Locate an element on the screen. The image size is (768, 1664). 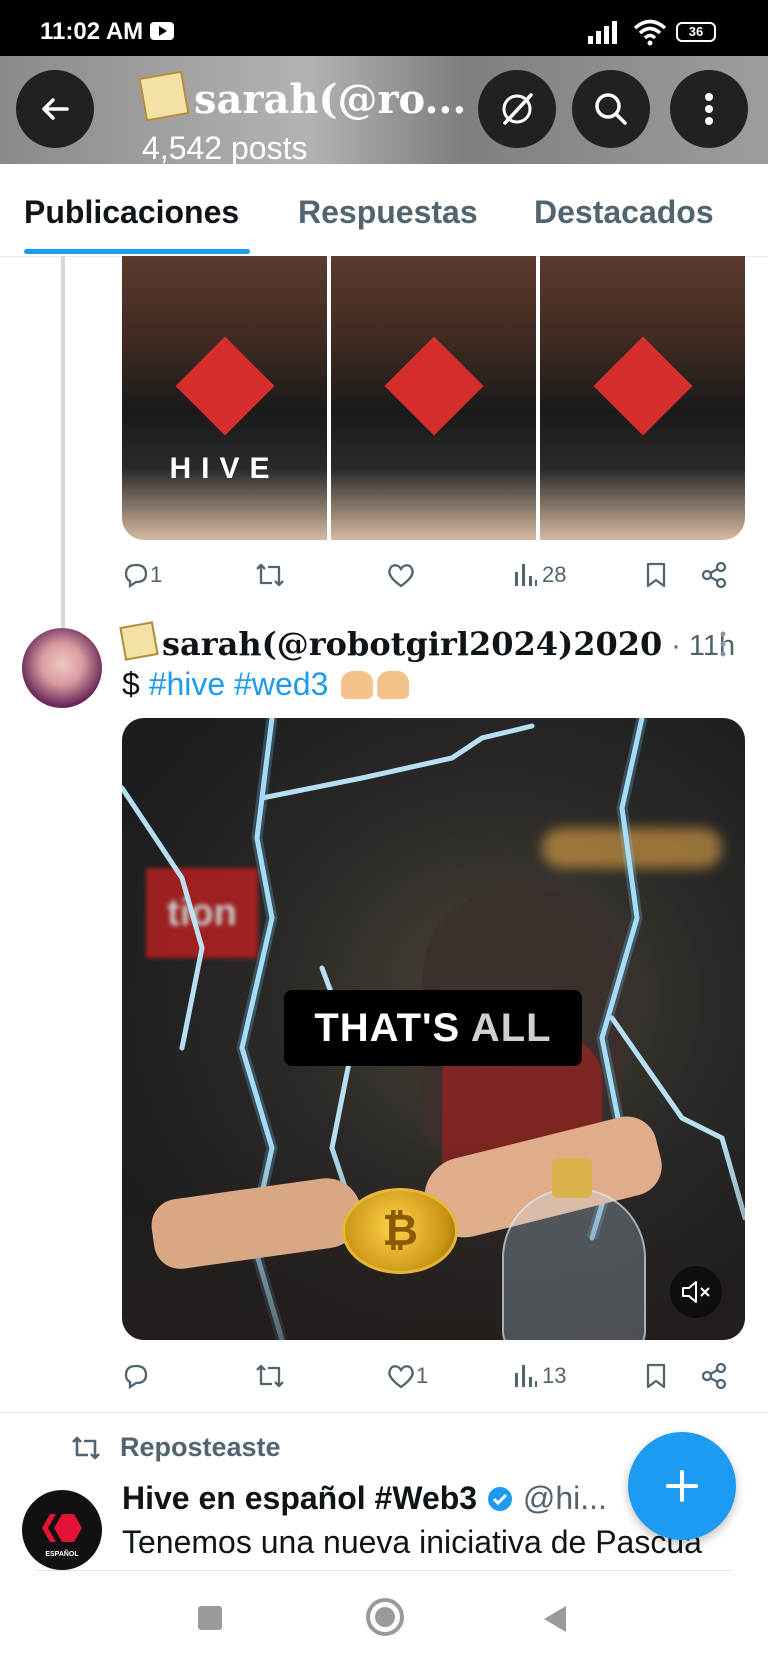
battery-icon: 36 is located at coordinates (696, 32).